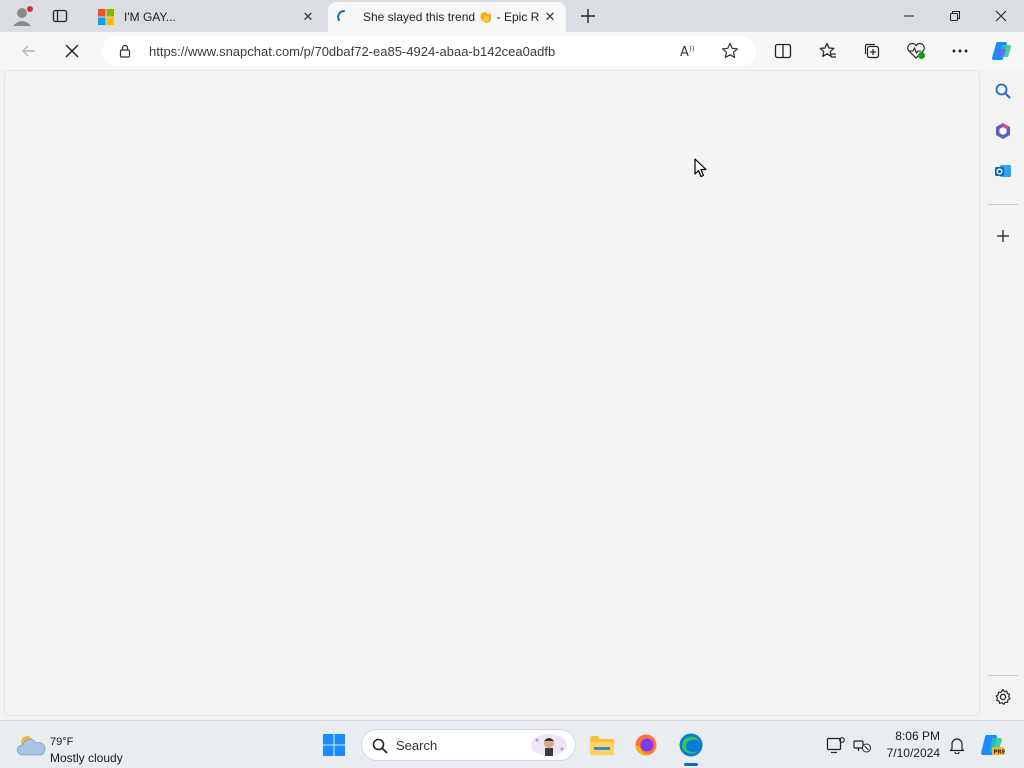 The height and width of the screenshot is (768, 1024). What do you see at coordinates (106, 17) in the screenshot?
I see `microsoft-logo-icon` at bounding box center [106, 17].